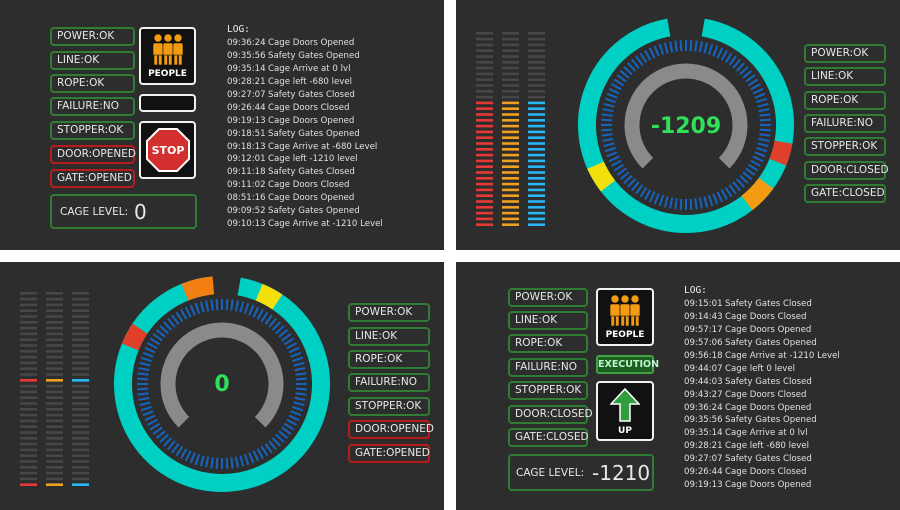  I want to click on log-time: 09:57:06, so click(703, 342).